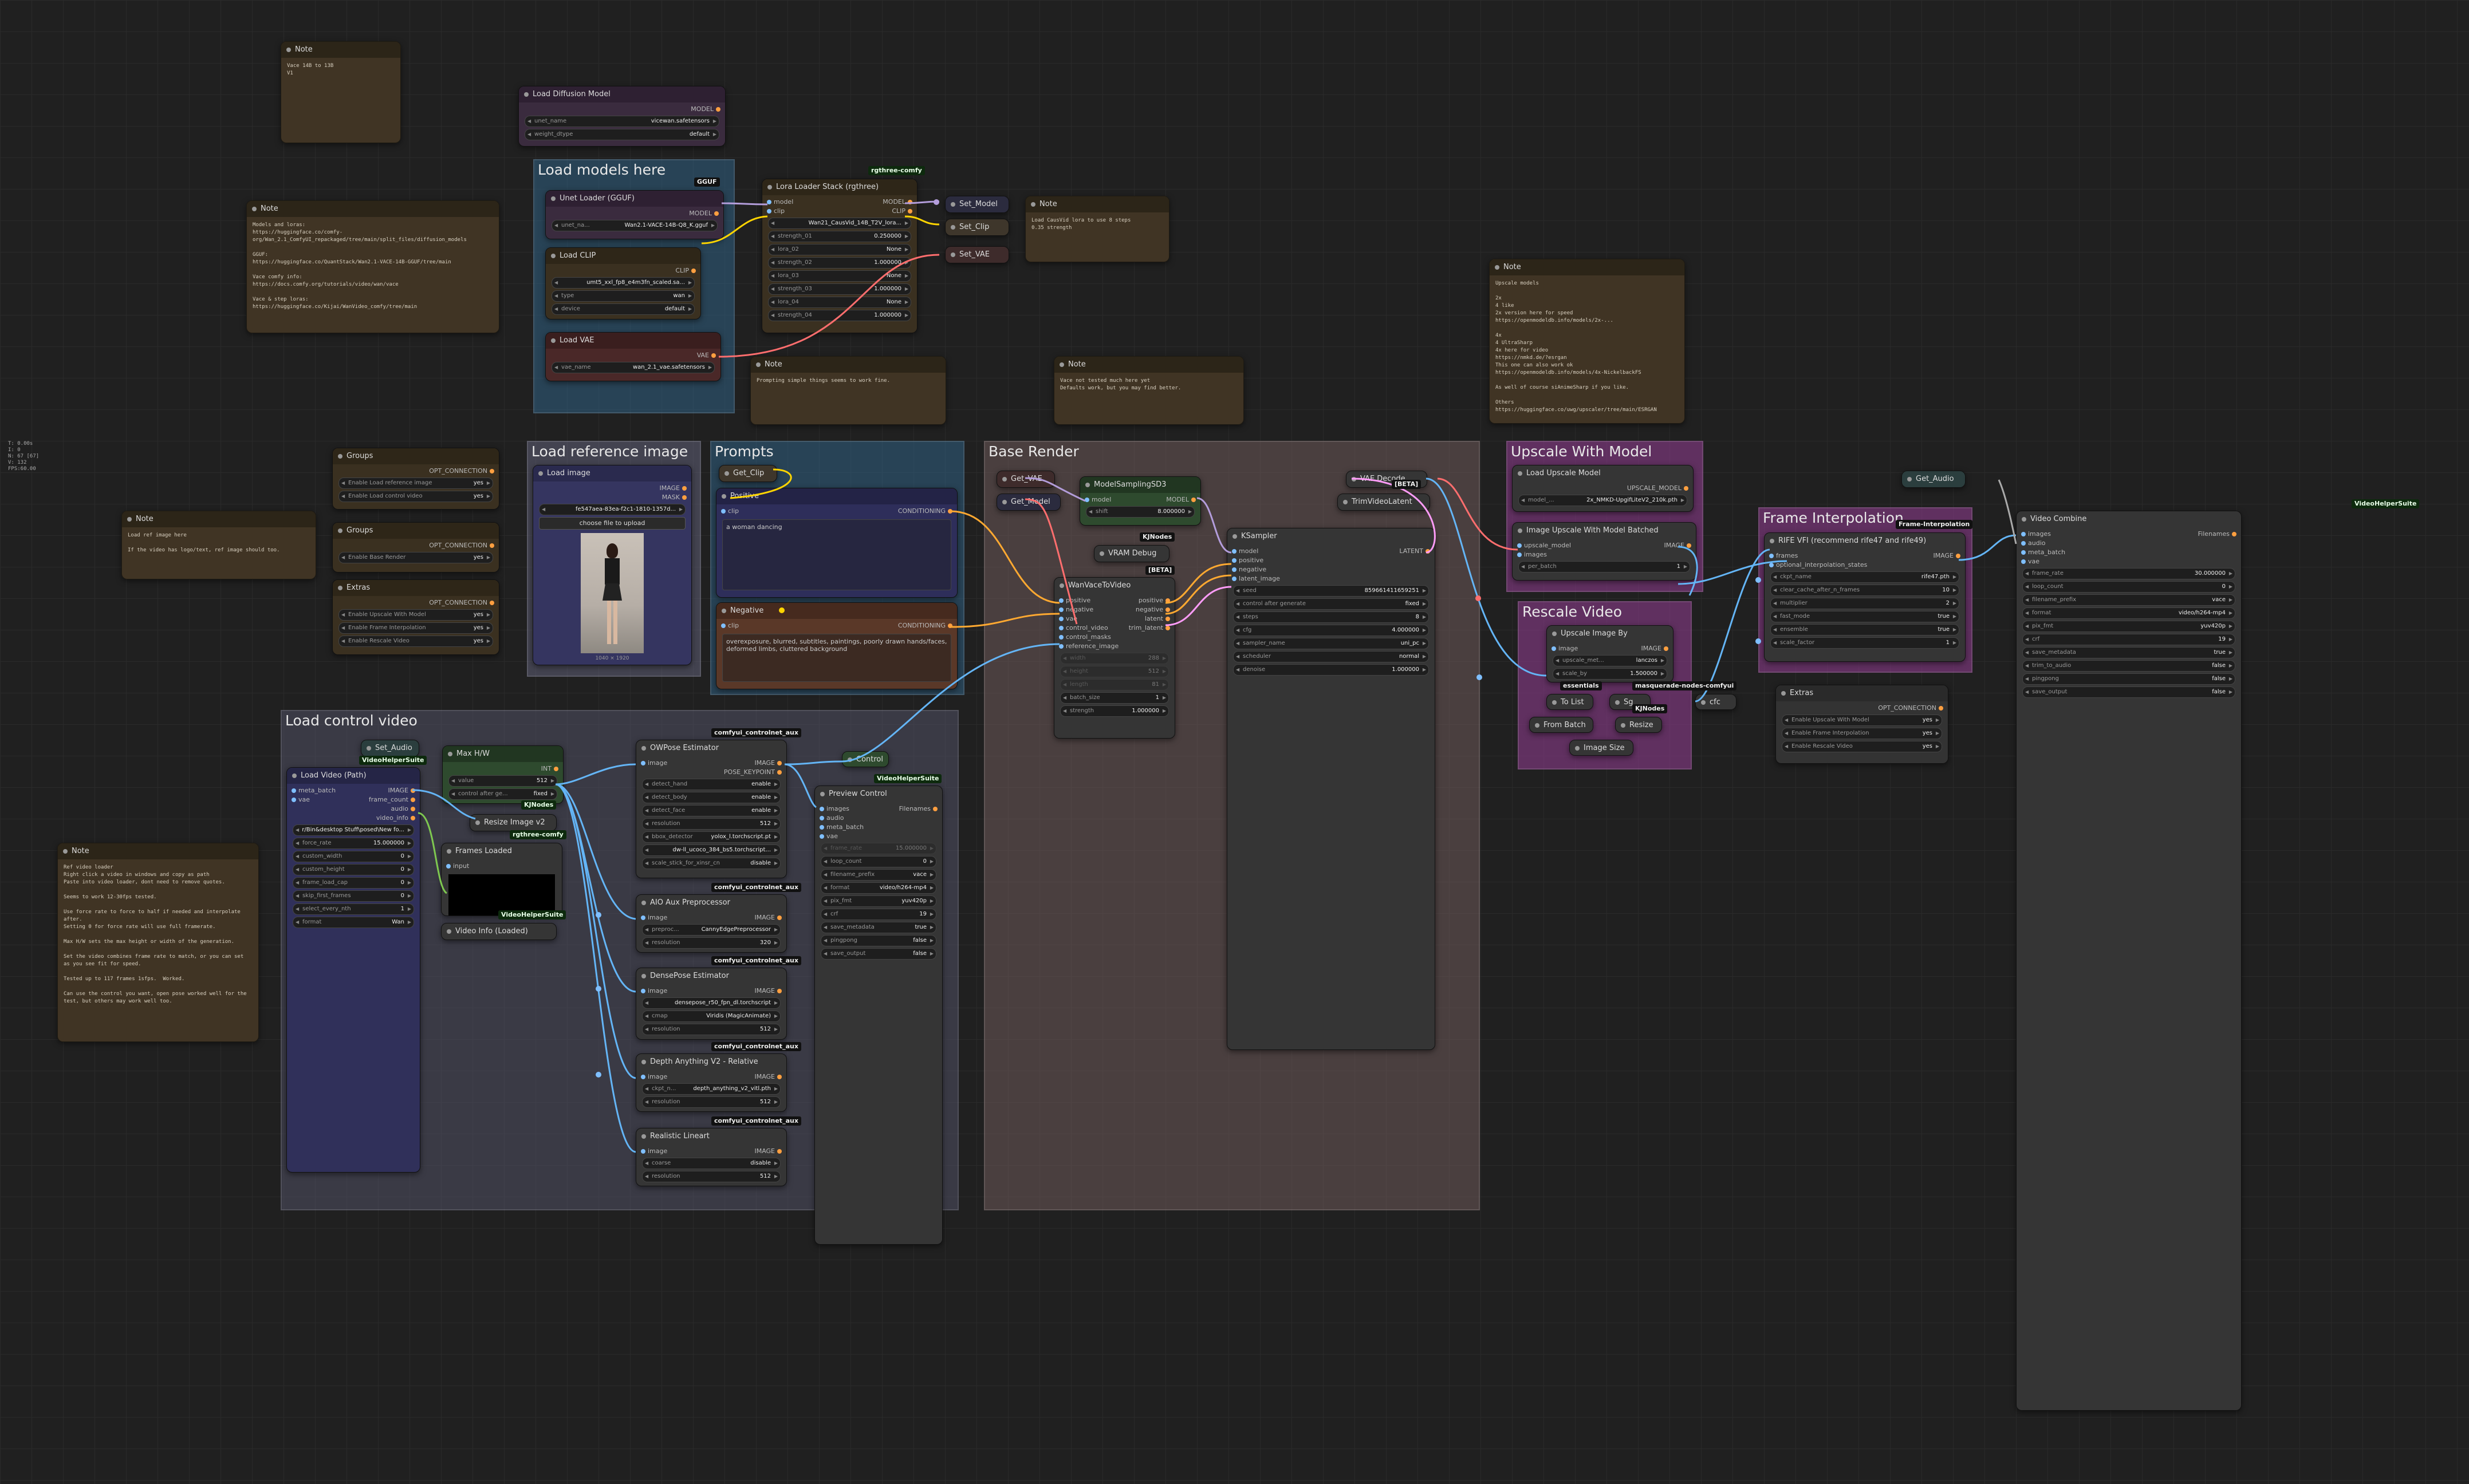 This screenshot has height=1484, width=2469. I want to click on widget-bbox-detector: bbox_detectoryolox_l.torchscript.pt, so click(712, 837).